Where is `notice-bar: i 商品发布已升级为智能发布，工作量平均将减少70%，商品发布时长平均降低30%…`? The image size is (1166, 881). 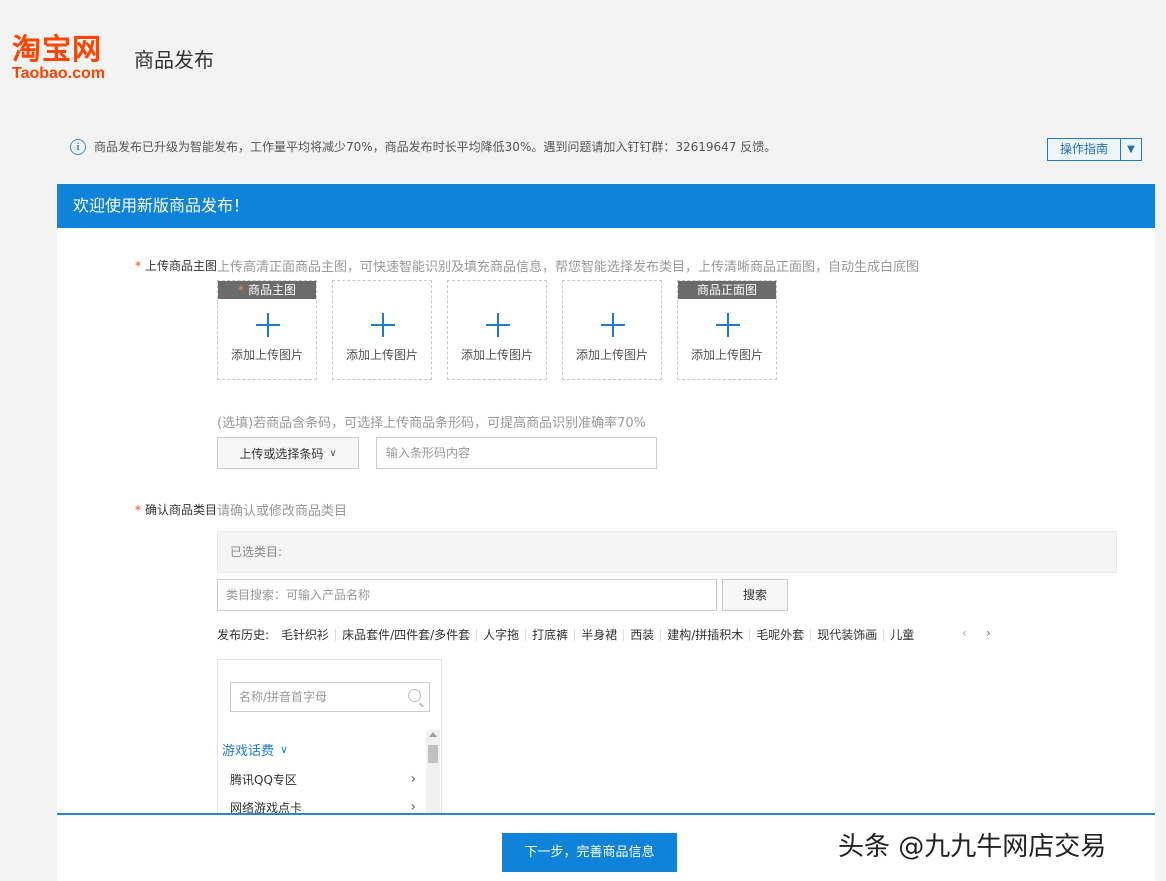 notice-bar: i 商品发布已升级为智能发布，工作量平均将减少70%，商品发布时长平均降低30%… is located at coordinates (423, 146).